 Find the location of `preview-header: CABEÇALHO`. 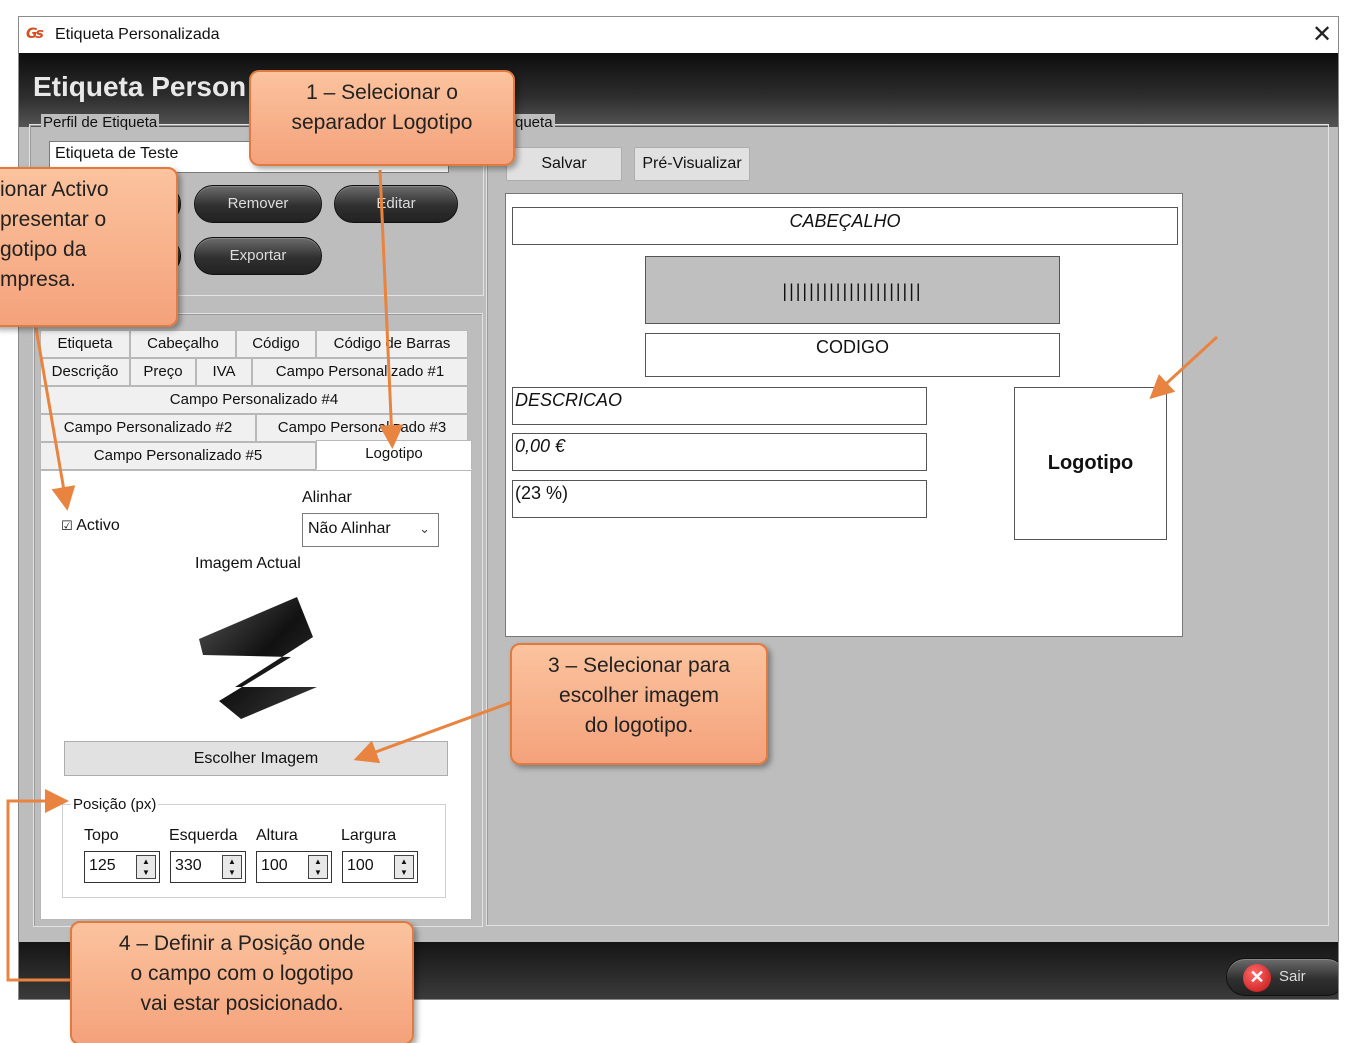

preview-header: CABEÇALHO is located at coordinates (845, 226).